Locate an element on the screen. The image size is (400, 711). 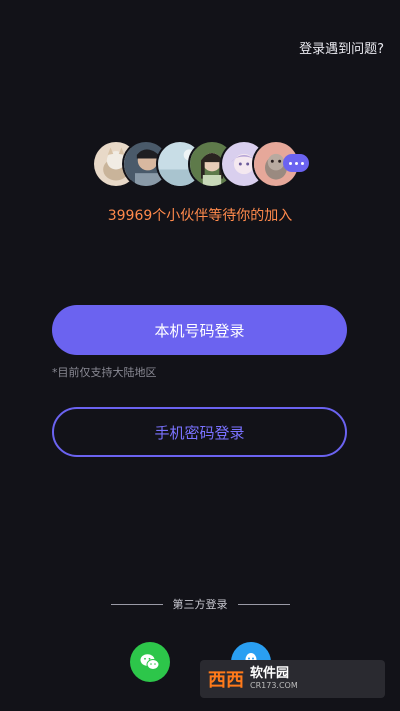
avatar-row is located at coordinates (207, 164).